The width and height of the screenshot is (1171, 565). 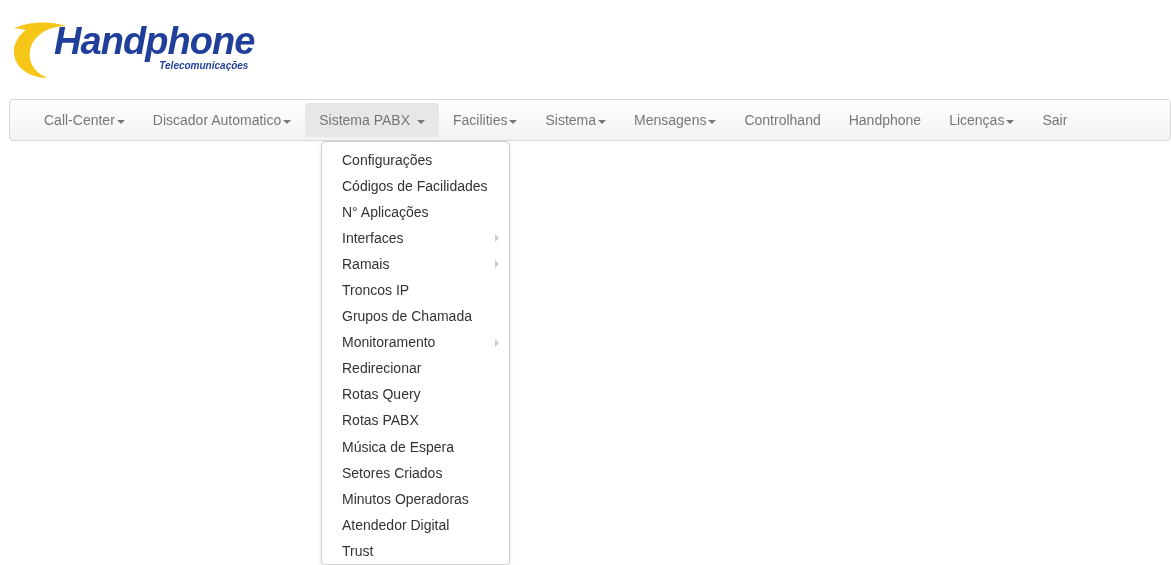 I want to click on menu-item: N° Aplicações, so click(x=415, y=212).